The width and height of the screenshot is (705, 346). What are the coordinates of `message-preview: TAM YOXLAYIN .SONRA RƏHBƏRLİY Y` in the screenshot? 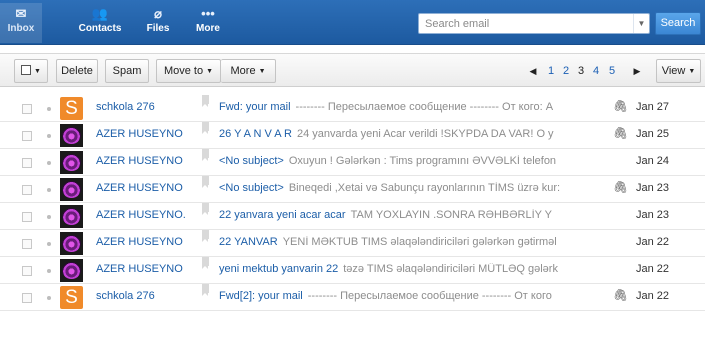 It's located at (451, 215).